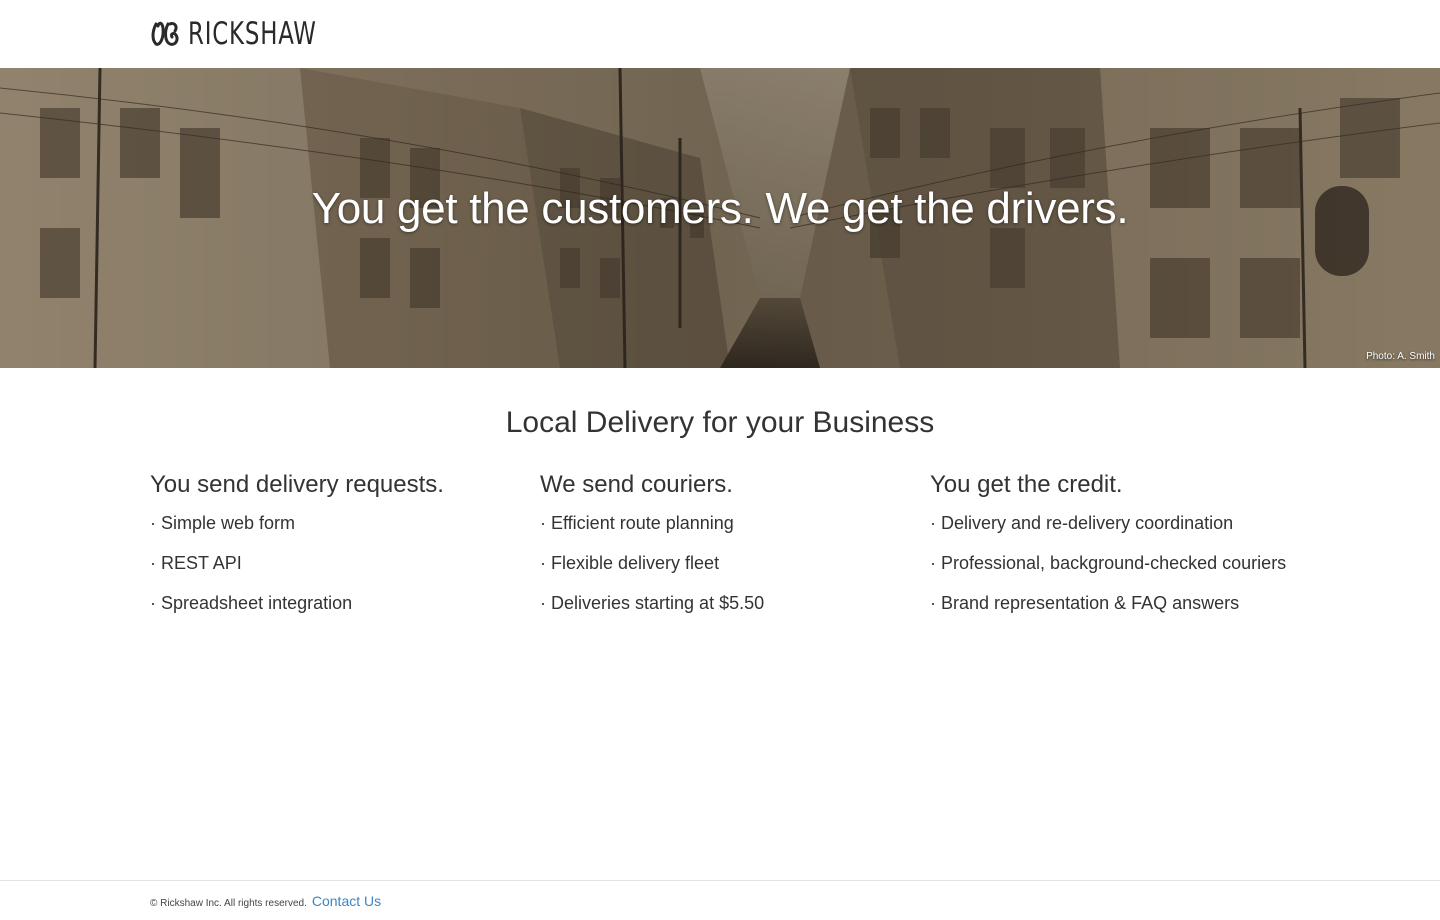 This screenshot has width=1440, height=920. What do you see at coordinates (1082, 523) in the screenshot?
I see `list-item: · Delivery and re-delivery coordination` at bounding box center [1082, 523].